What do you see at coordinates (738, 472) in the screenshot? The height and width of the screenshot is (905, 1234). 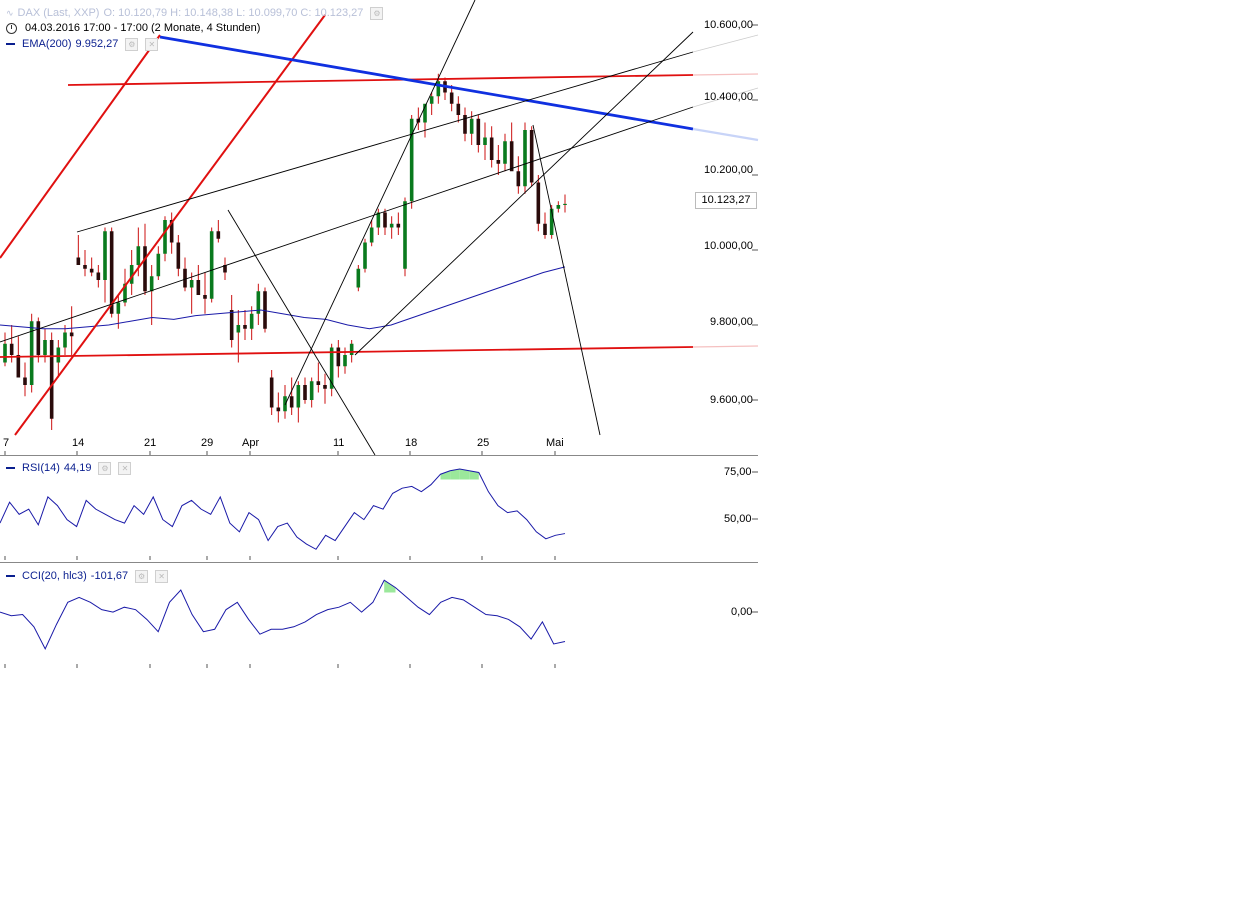 I see `rsi-tick: 75,00` at bounding box center [738, 472].